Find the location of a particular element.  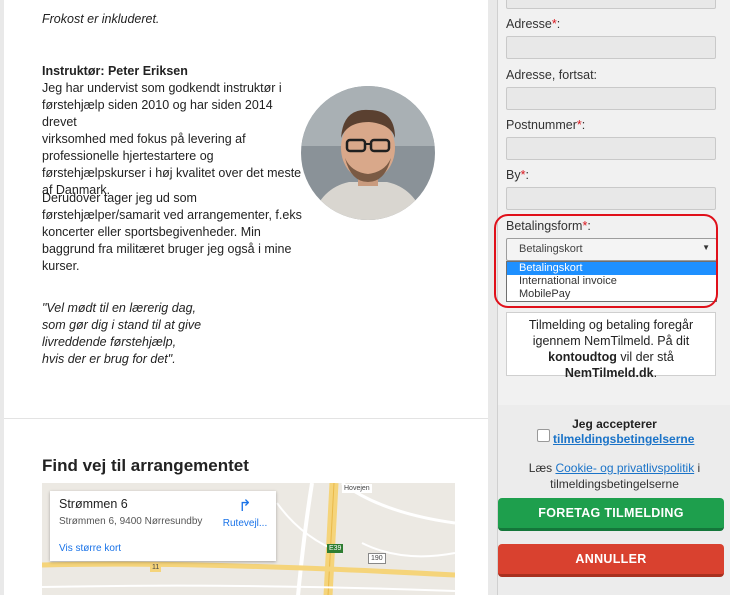

info-text: vil der stå is located at coordinates (645, 357).